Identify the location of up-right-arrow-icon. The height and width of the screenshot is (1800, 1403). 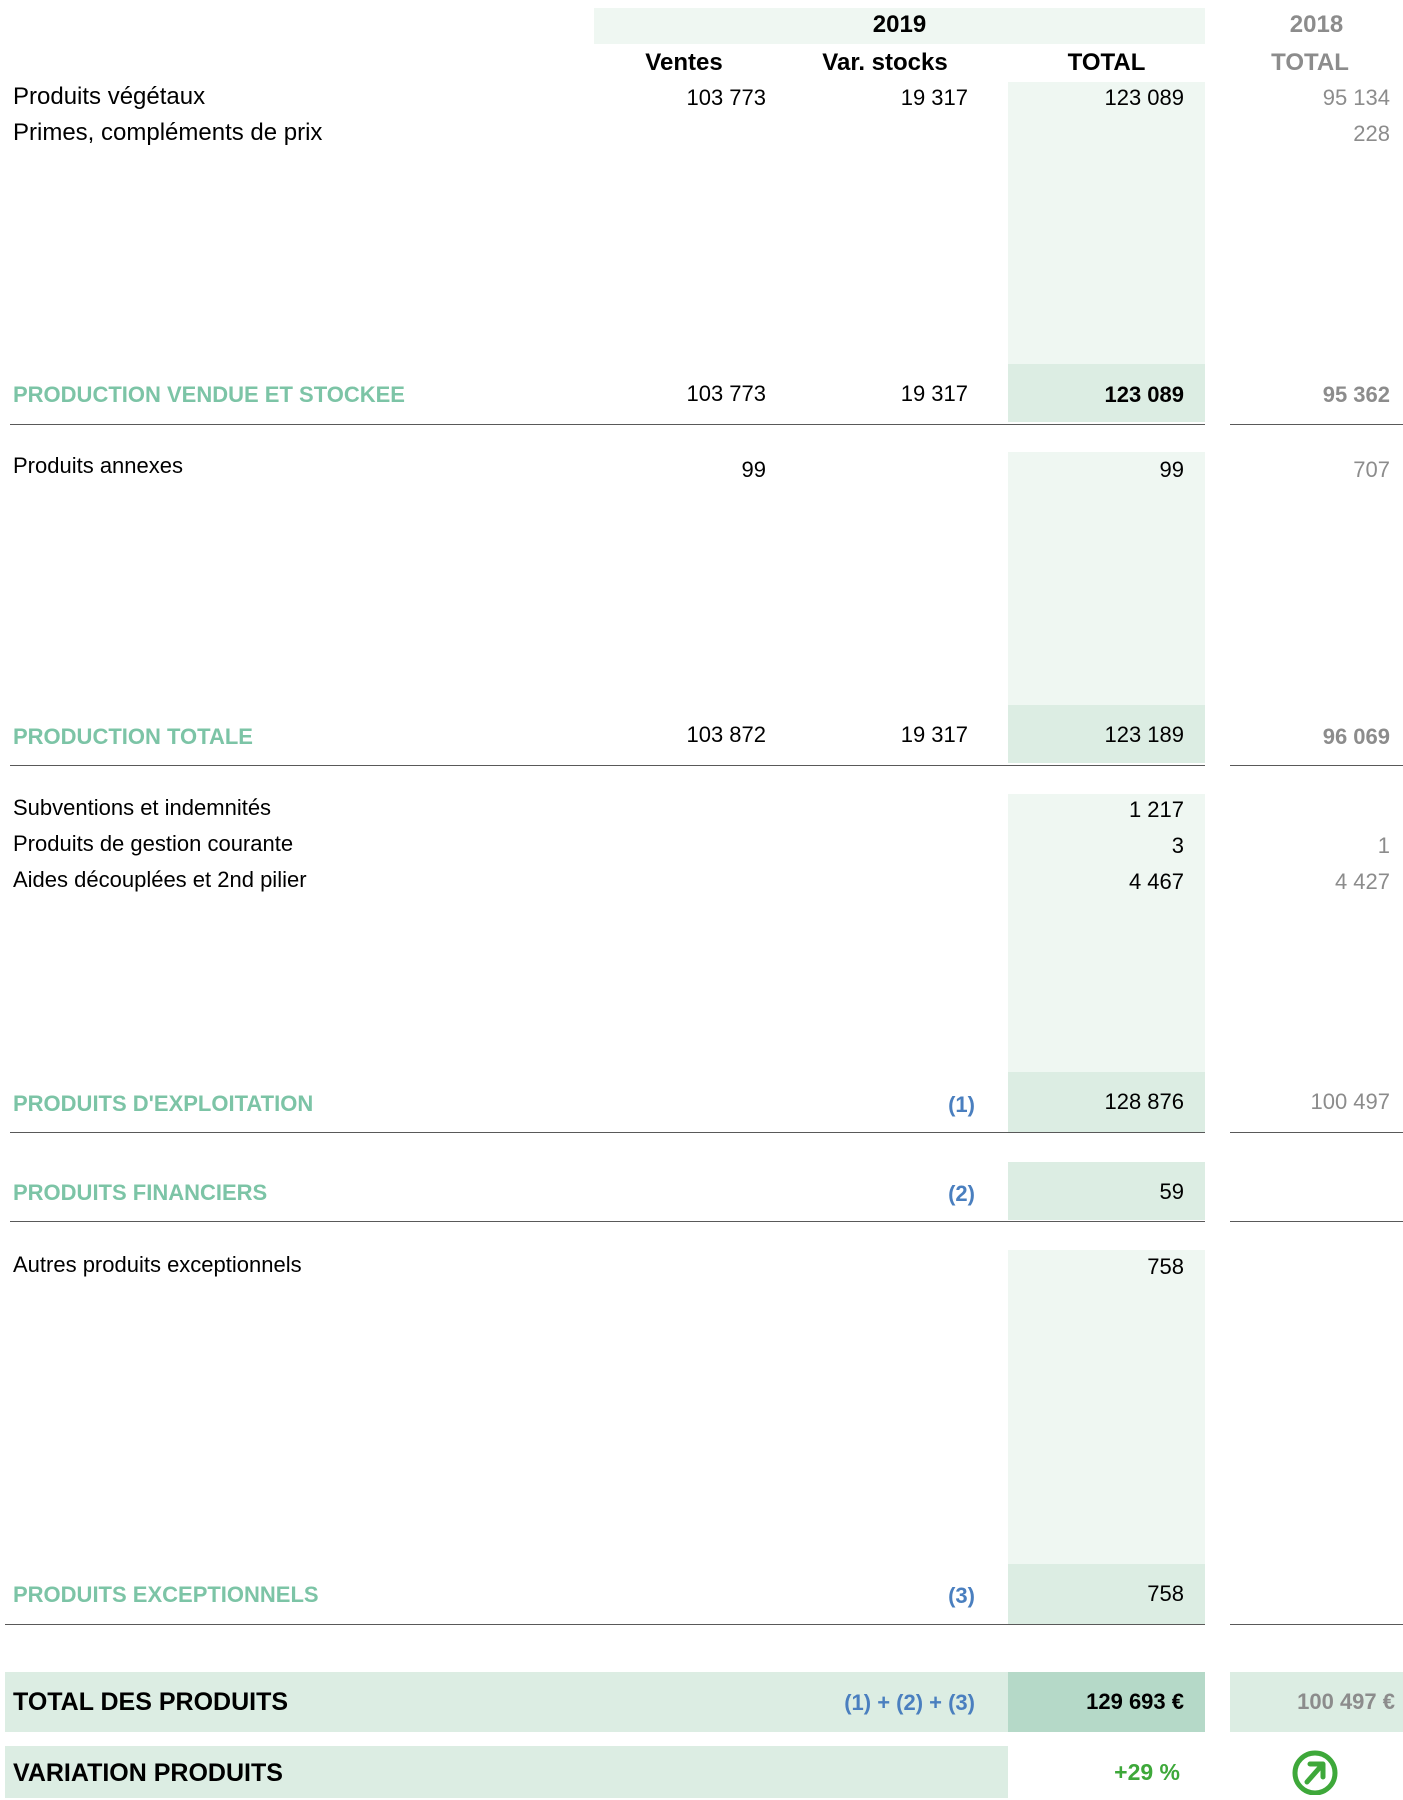
(1315, 1772).